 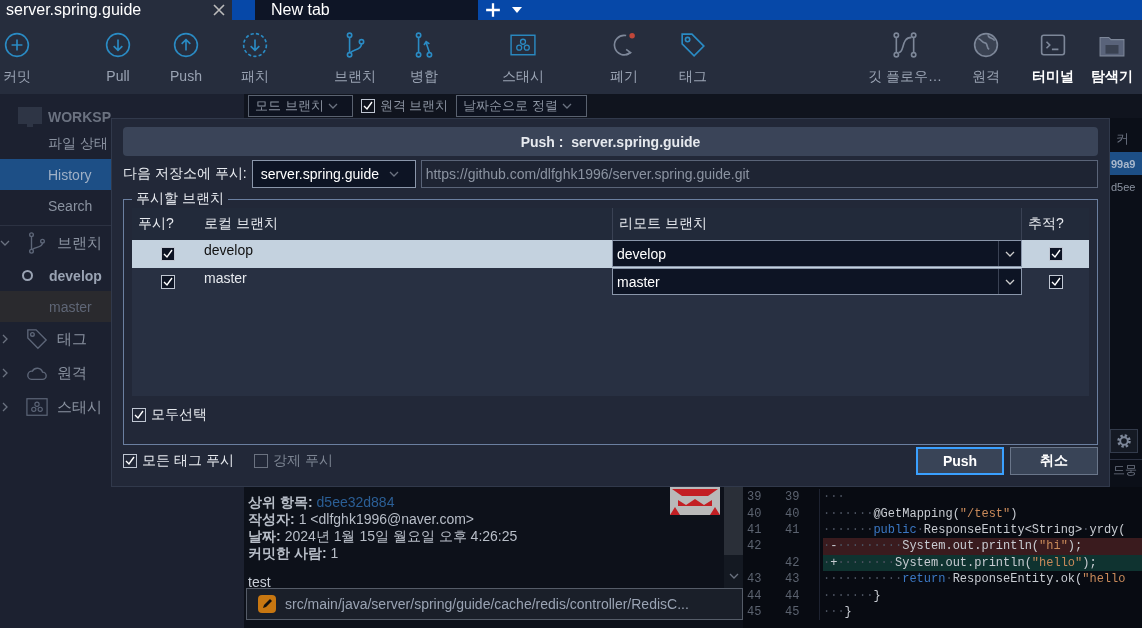 What do you see at coordinates (271, 519) in the screenshot?
I see `field-label: 작성자:` at bounding box center [271, 519].